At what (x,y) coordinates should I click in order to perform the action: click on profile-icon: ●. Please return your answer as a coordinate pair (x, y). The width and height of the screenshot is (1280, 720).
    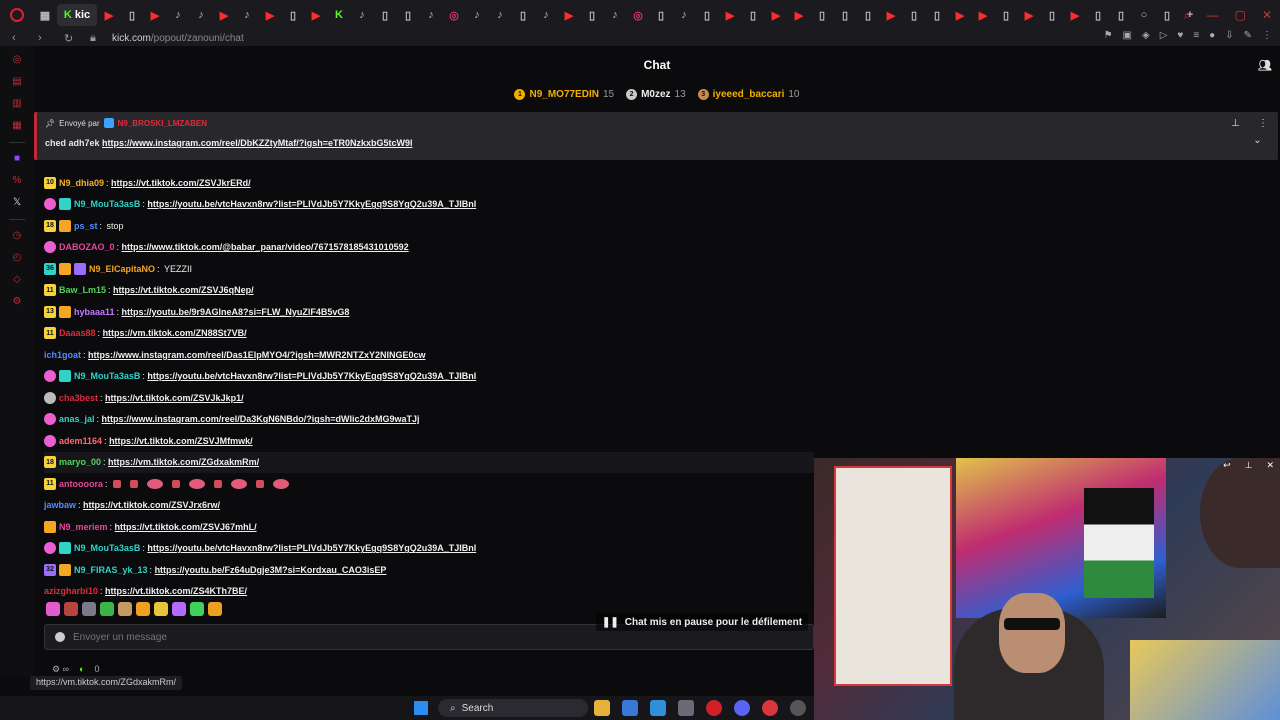
    Looking at the image, I should click on (1212, 35).